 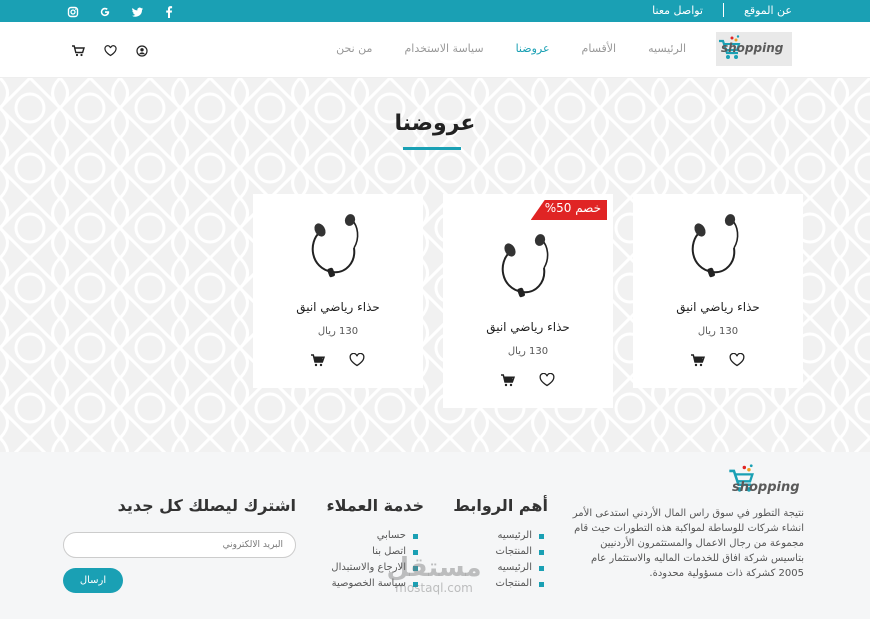 What do you see at coordinates (374, 536) in the screenshot?
I see `service-link: حسابي` at bounding box center [374, 536].